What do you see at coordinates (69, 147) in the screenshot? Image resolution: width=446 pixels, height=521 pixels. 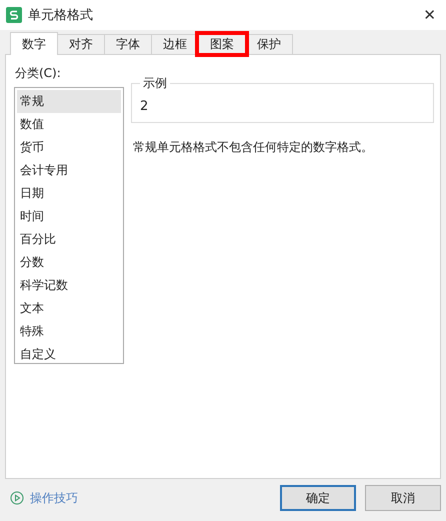 I see `list-item: 货币` at bounding box center [69, 147].